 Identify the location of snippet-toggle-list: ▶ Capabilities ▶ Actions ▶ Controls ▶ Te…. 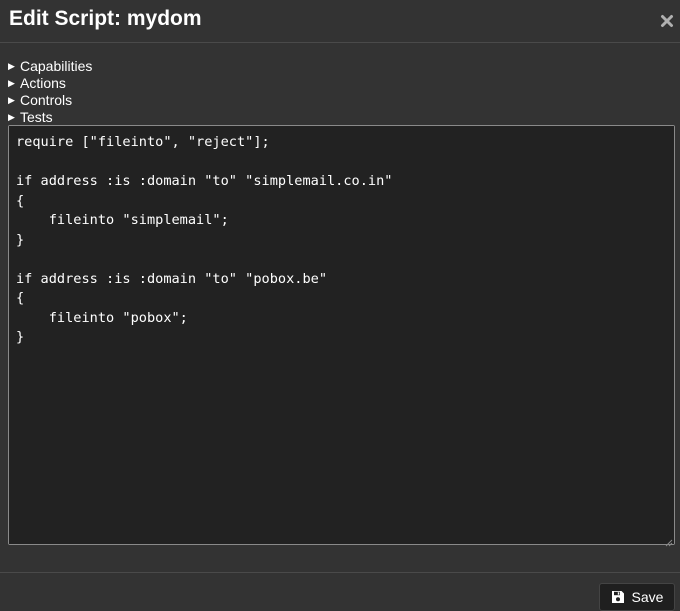
(50, 92).